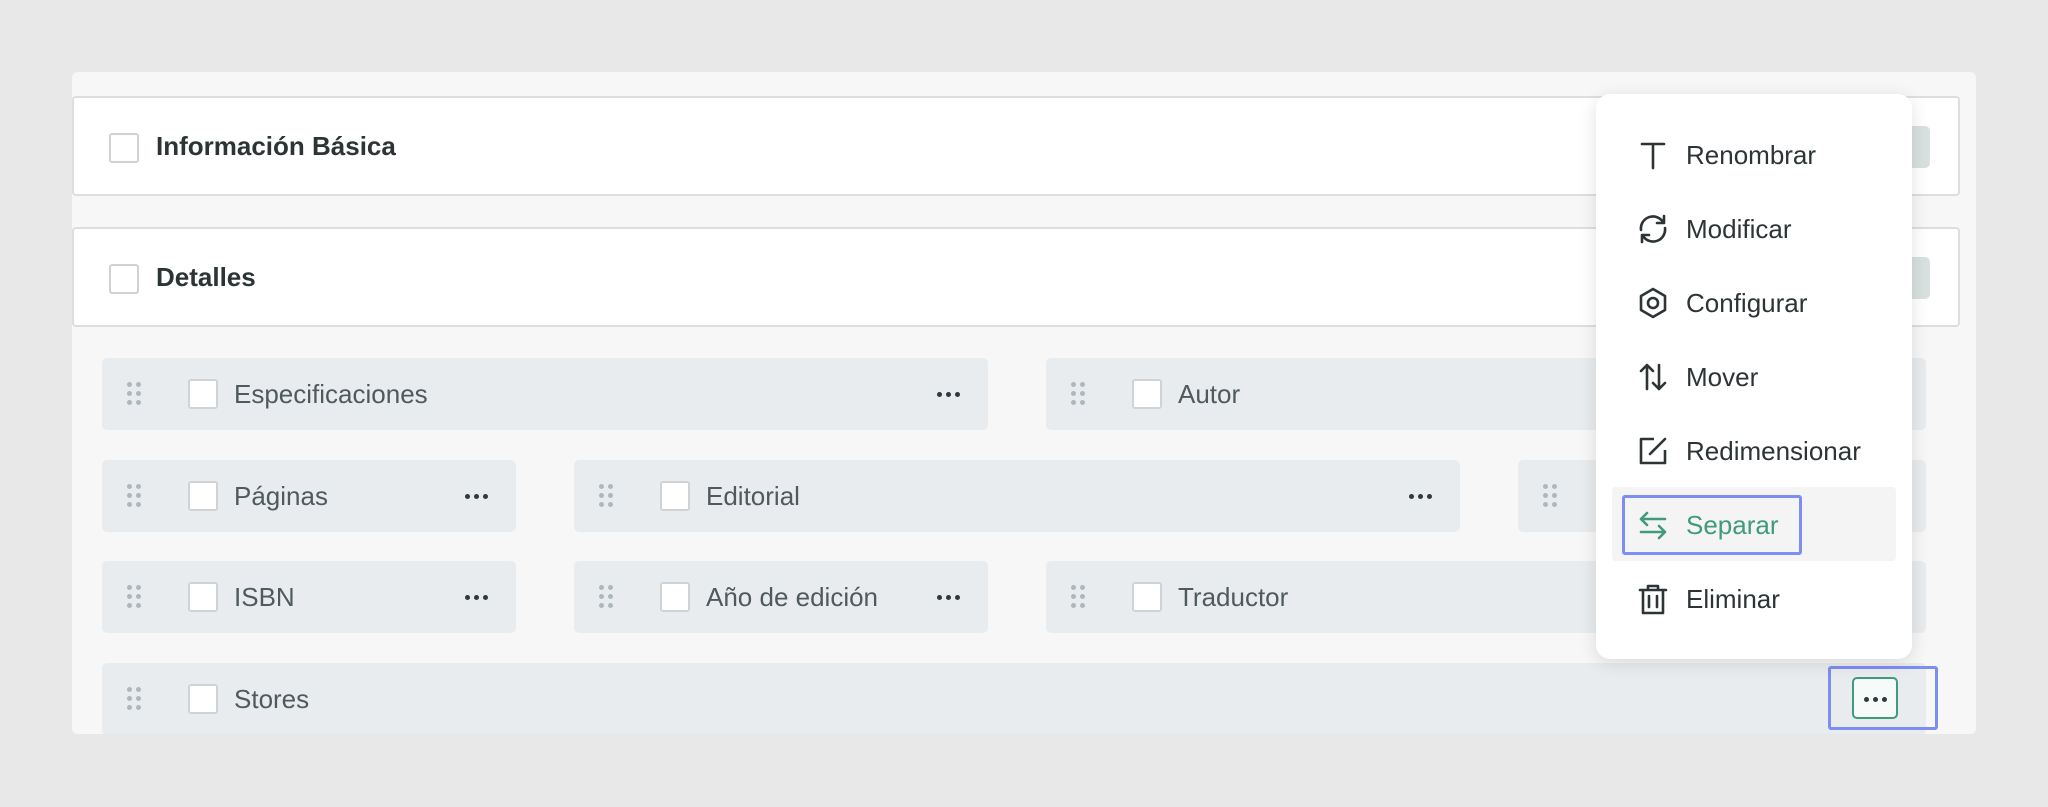  Describe the element at coordinates (1209, 394) in the screenshot. I see `field-label: Autor` at that location.